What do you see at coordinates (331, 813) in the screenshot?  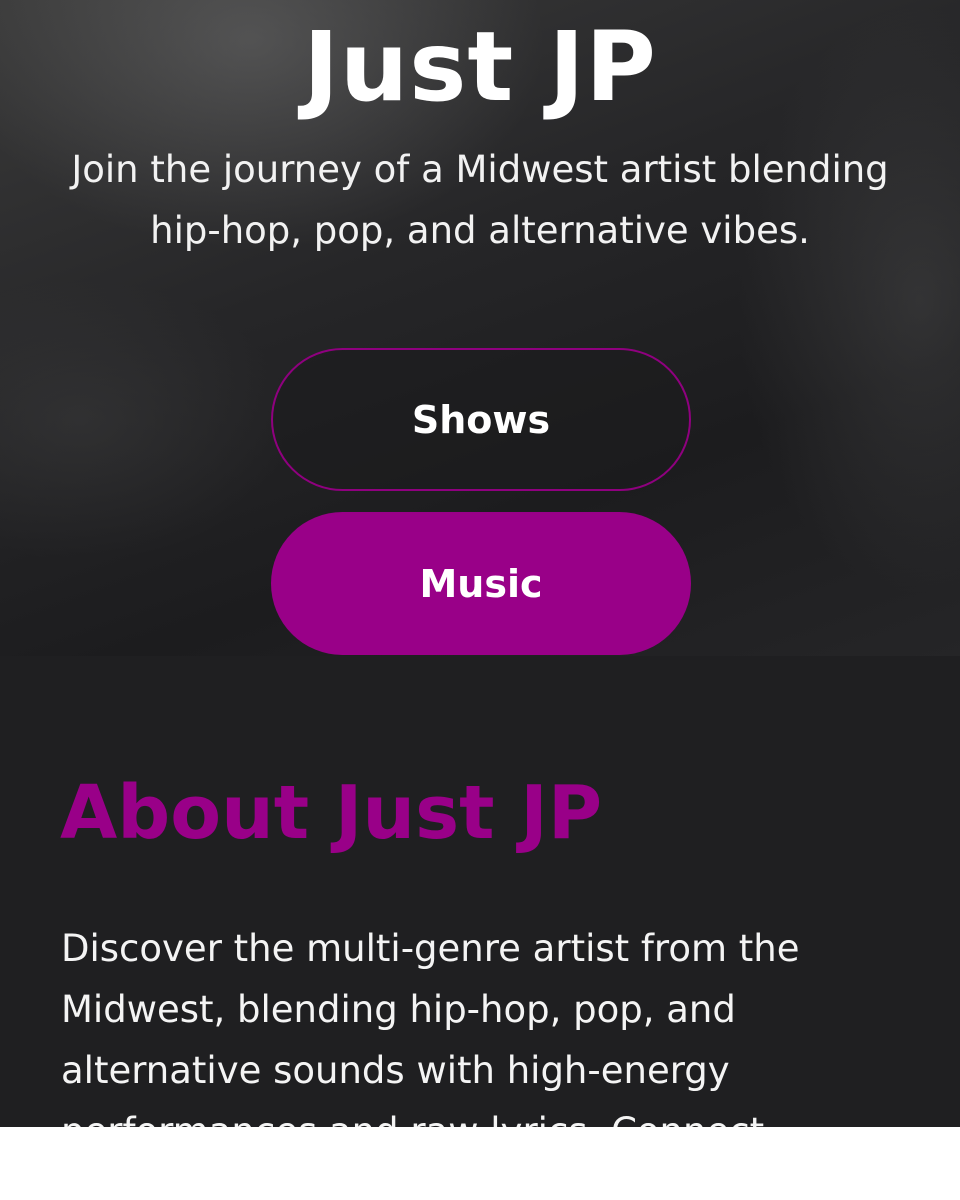 I see `about-title: About Just JP` at bounding box center [331, 813].